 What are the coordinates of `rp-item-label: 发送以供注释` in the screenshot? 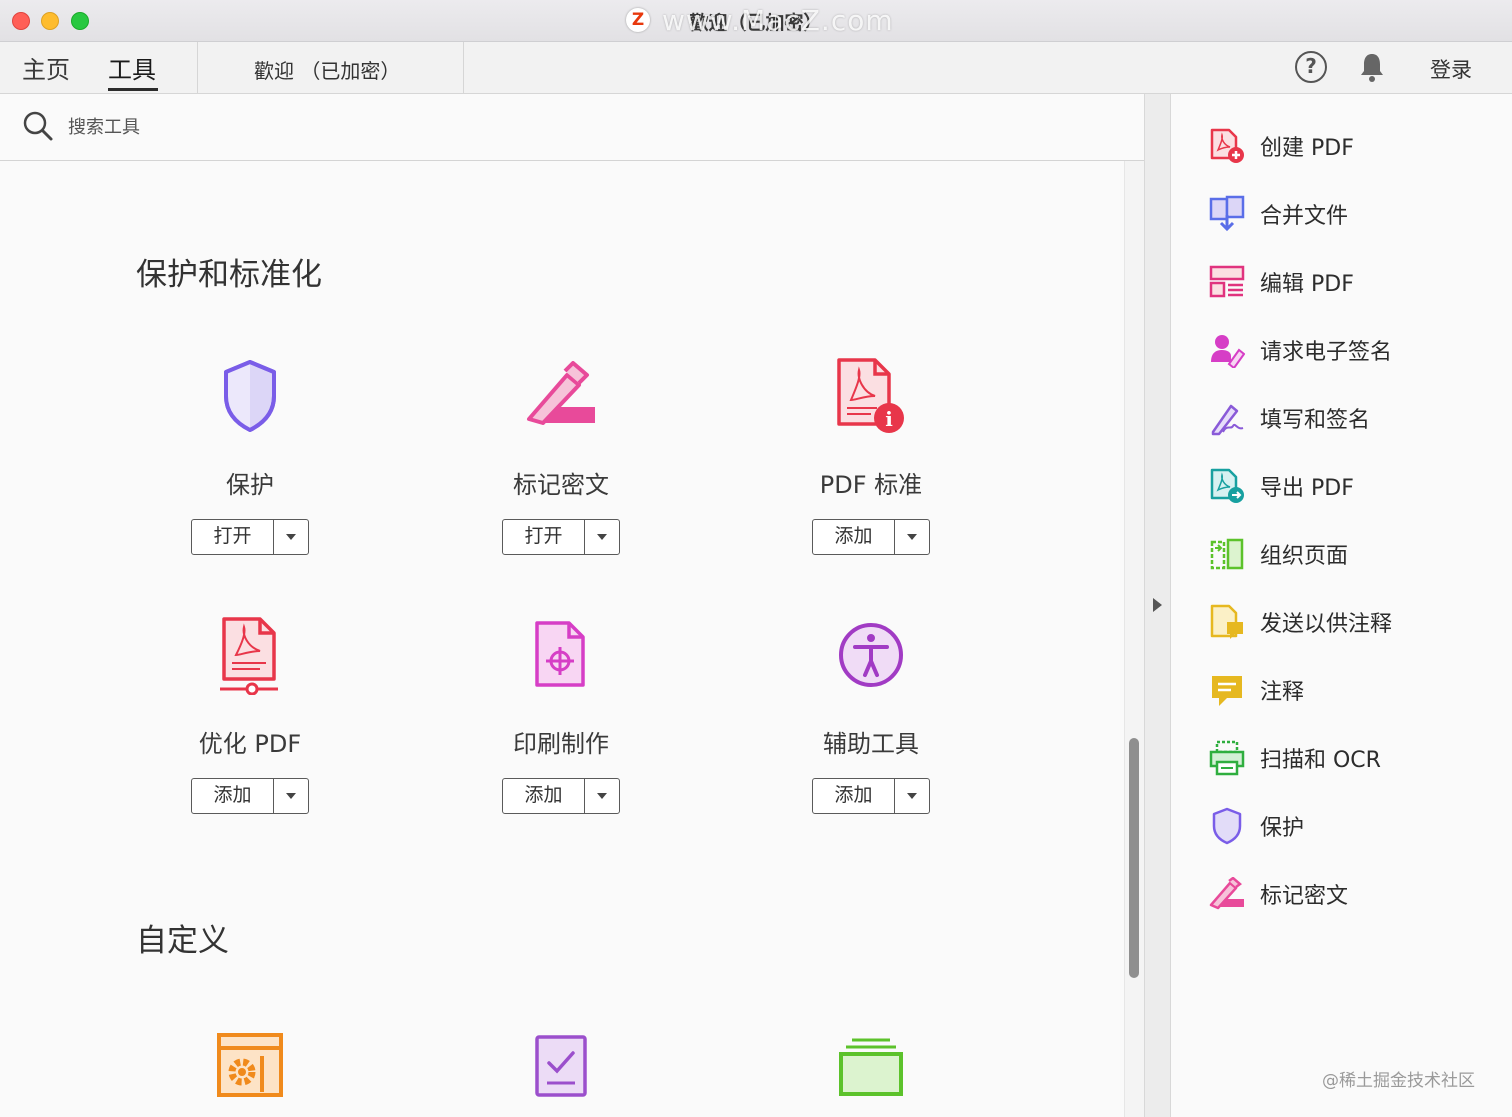 It's located at (1326, 624).